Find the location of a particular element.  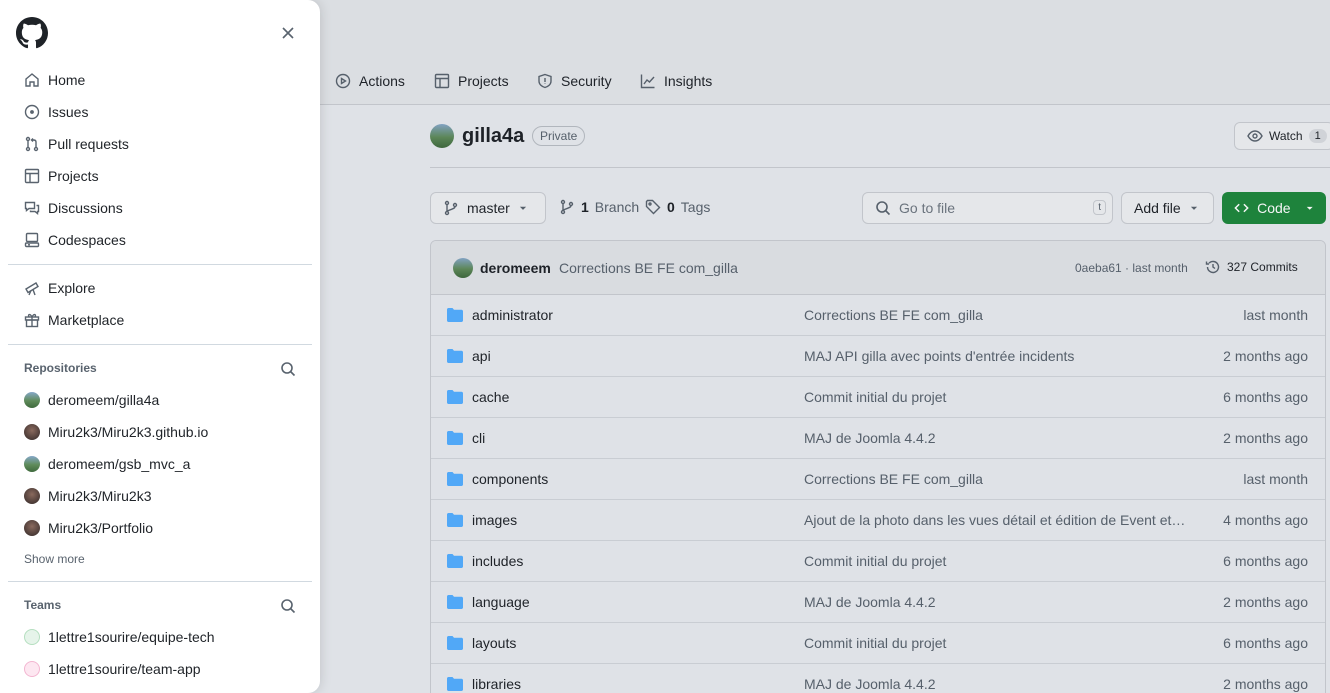

repositories-search-button is located at coordinates (288, 369).